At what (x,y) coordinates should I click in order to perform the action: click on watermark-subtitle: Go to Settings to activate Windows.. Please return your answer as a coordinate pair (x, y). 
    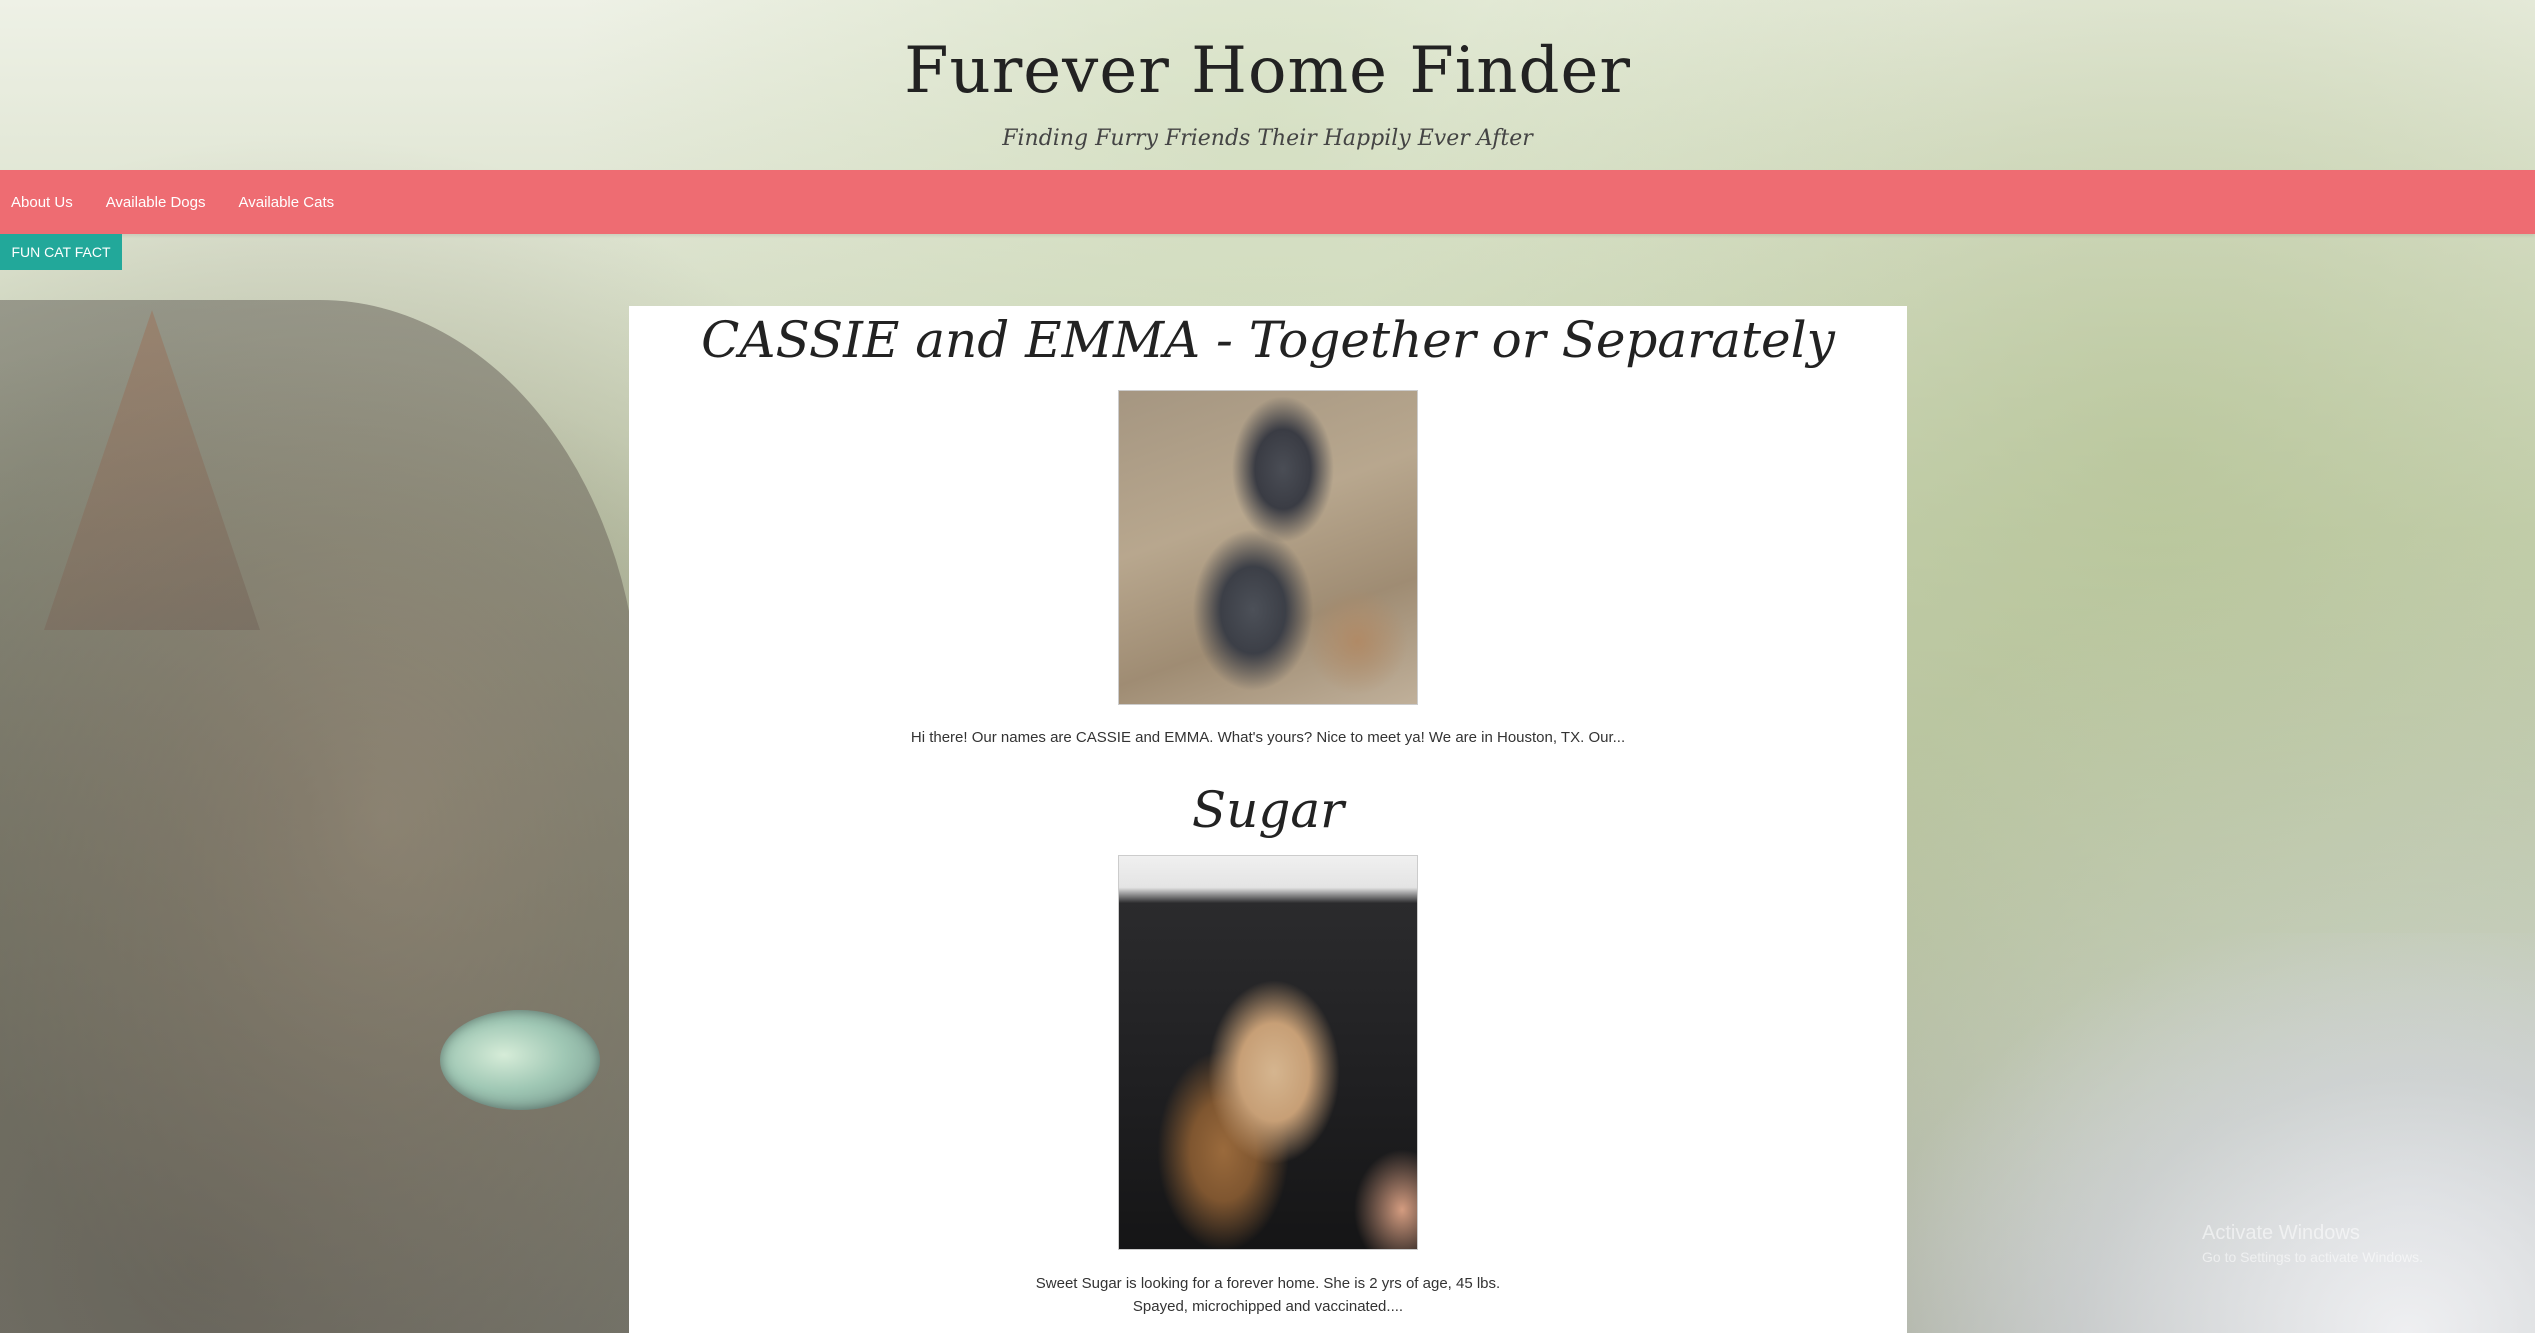
    Looking at the image, I should click on (2312, 1257).